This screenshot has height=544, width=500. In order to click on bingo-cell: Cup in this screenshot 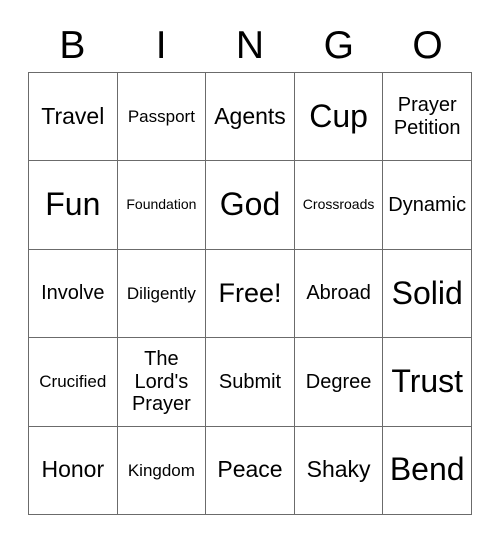, I will do `click(339, 117)`.